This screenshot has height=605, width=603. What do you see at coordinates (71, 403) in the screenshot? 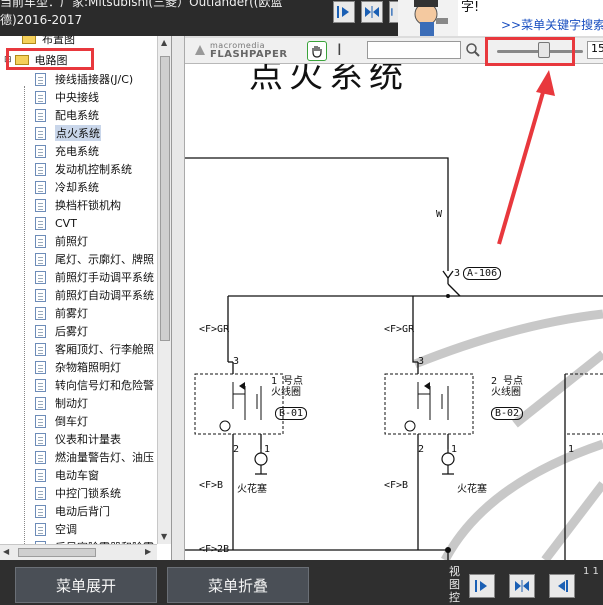
I see `tree-item-label: 制动灯` at bounding box center [71, 403].